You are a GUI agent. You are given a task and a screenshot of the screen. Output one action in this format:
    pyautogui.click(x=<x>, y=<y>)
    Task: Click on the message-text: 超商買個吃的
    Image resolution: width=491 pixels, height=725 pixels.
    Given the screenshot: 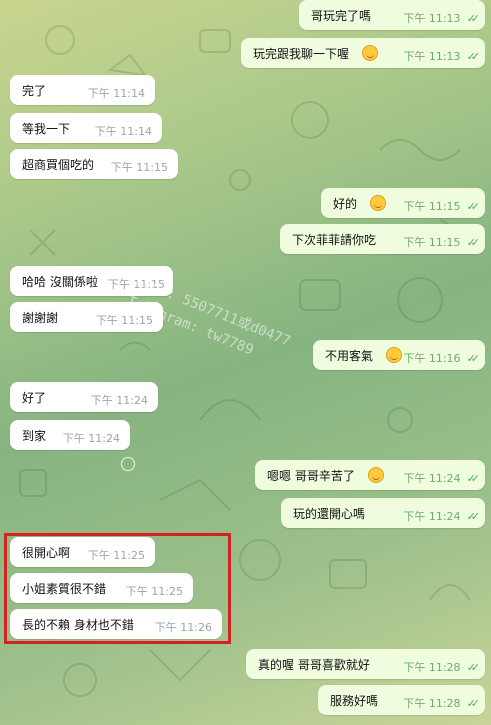 What is the action you would take?
    pyautogui.click(x=58, y=164)
    